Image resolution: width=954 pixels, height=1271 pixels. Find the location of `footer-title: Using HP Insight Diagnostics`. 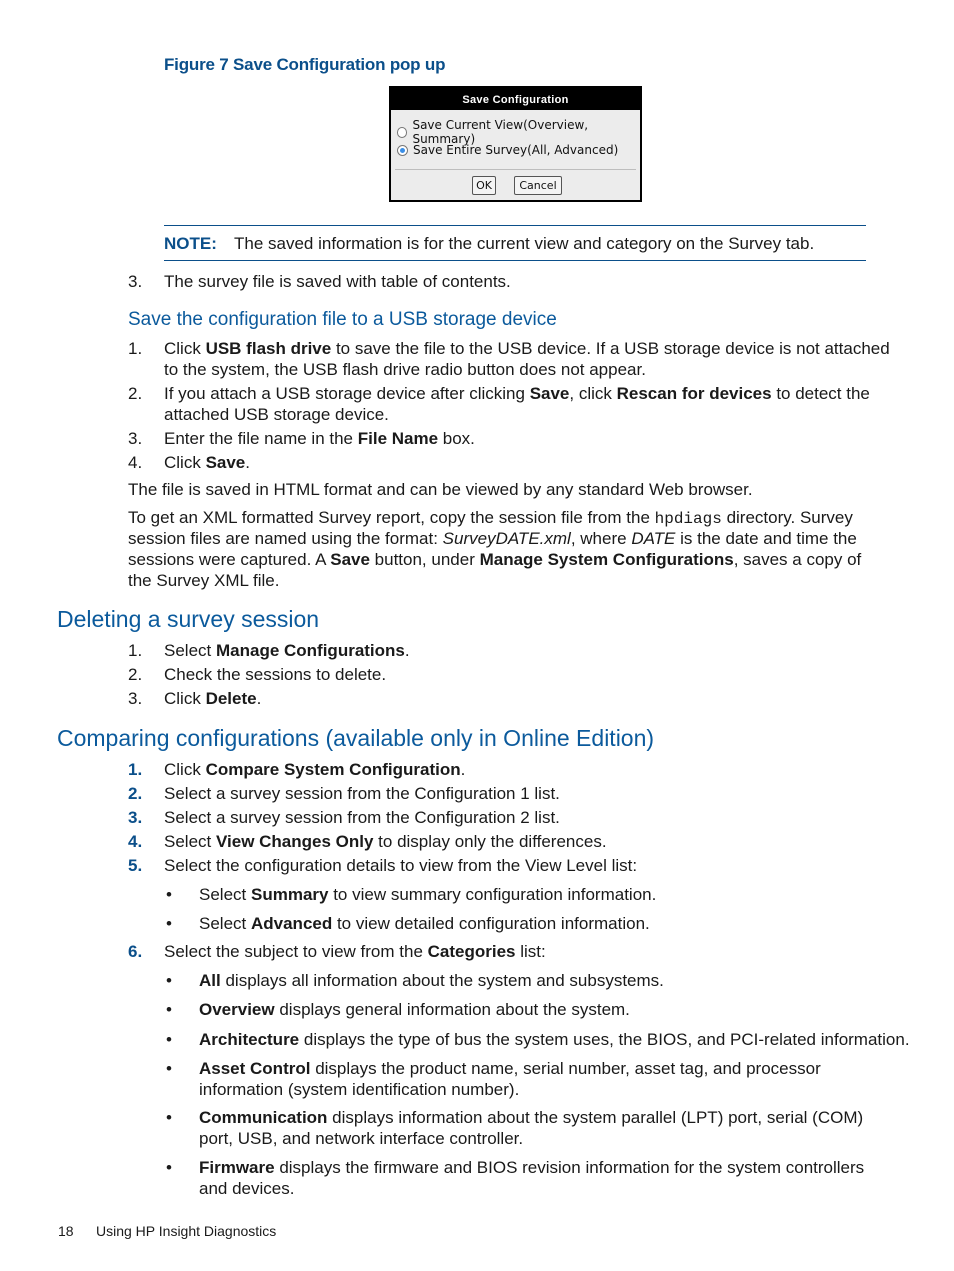

footer-title: Using HP Insight Diagnostics is located at coordinates (186, 1231).